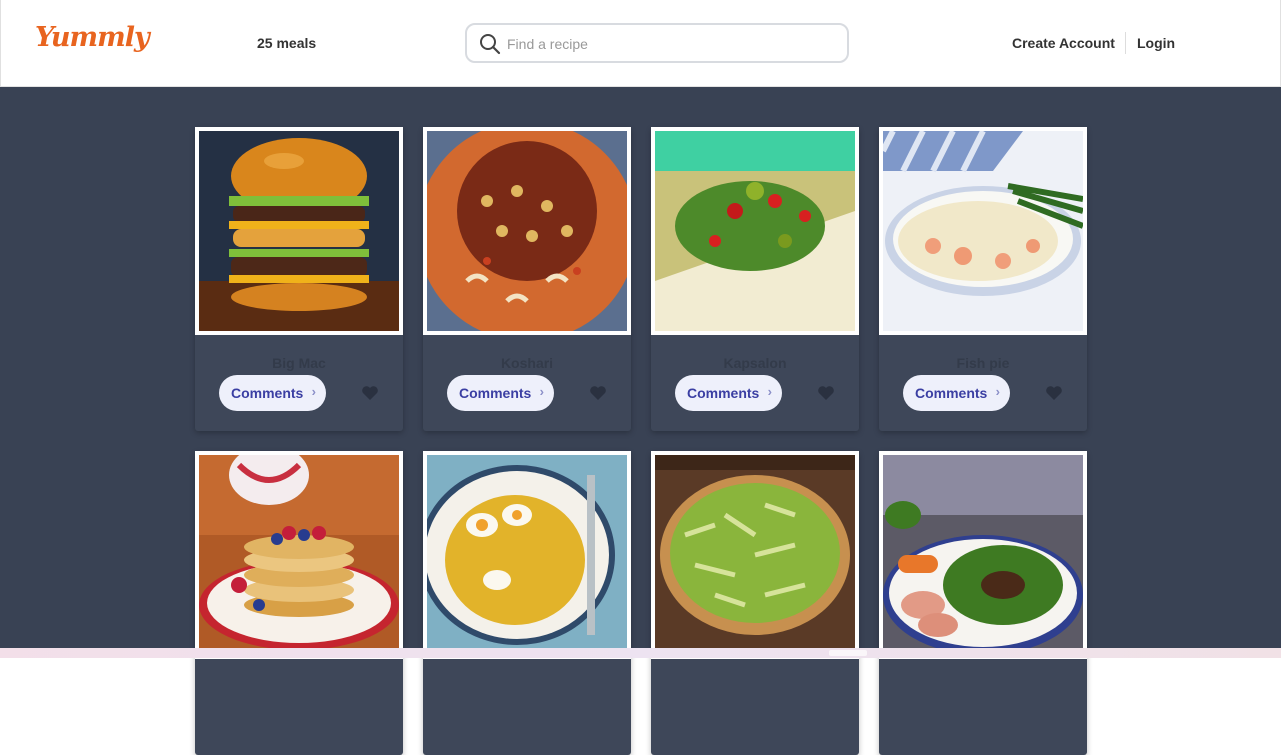 Image resolution: width=1281 pixels, height=755 pixels. Describe the element at coordinates (287, 43) in the screenshot. I see `meal-count: 25 meals` at that location.